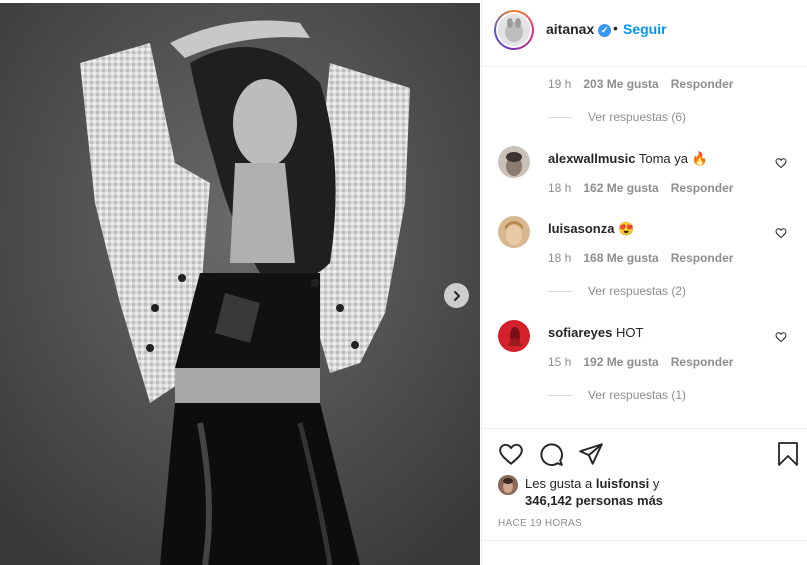  What do you see at coordinates (637, 395) in the screenshot?
I see `view-replies-label: Ver respuestas (1)` at bounding box center [637, 395].